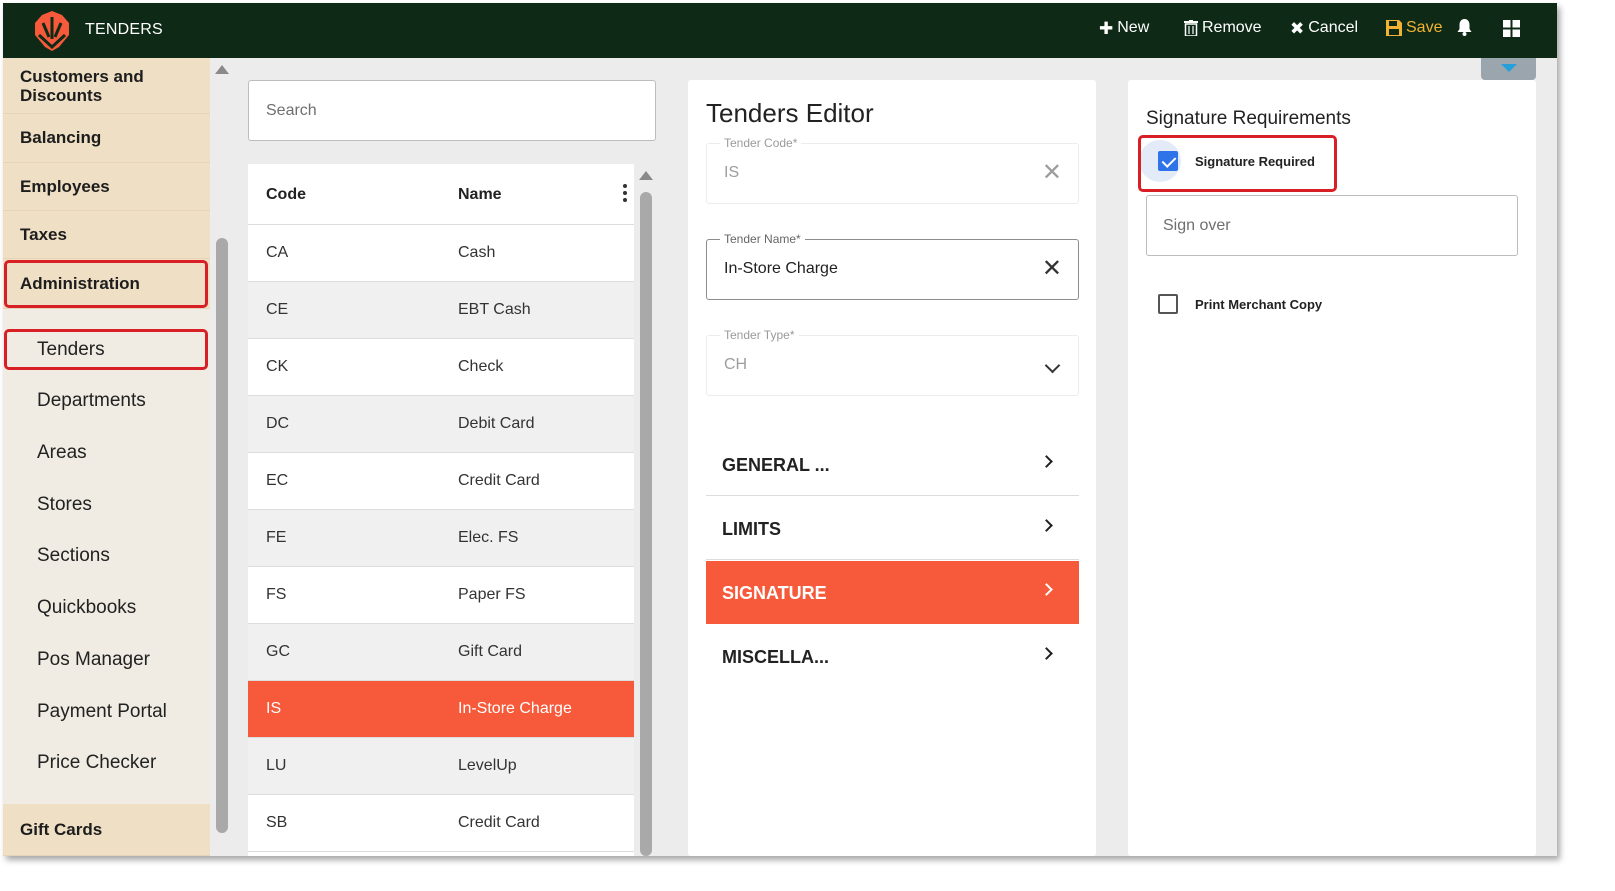 The height and width of the screenshot is (891, 1615). What do you see at coordinates (276, 537) in the screenshot?
I see `cell-code: FE` at bounding box center [276, 537].